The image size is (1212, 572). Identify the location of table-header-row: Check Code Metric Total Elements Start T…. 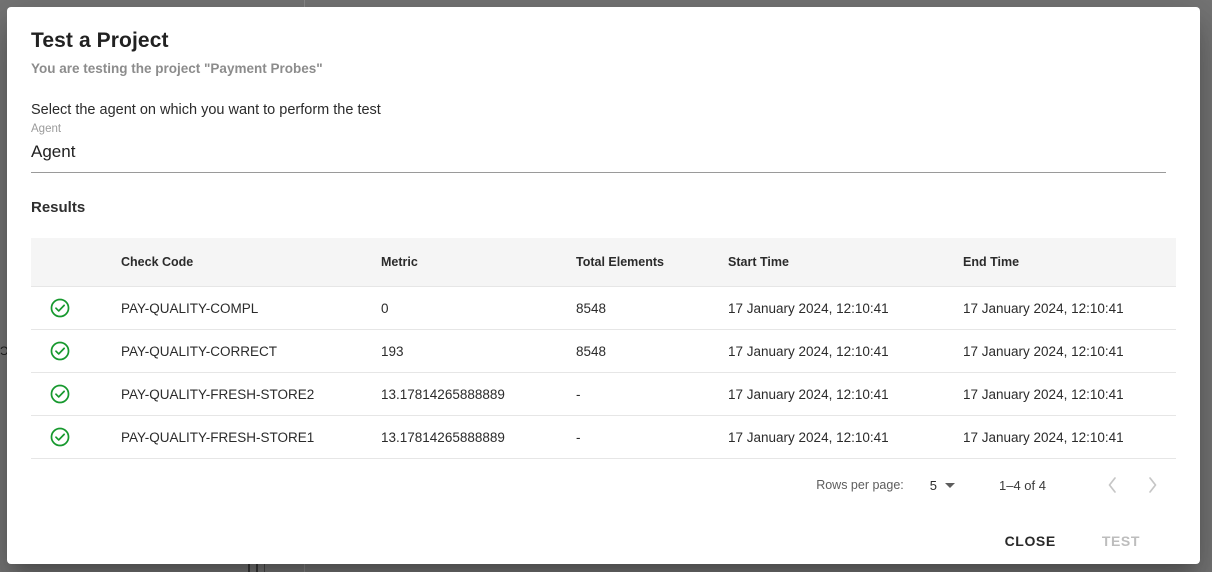
(603, 262).